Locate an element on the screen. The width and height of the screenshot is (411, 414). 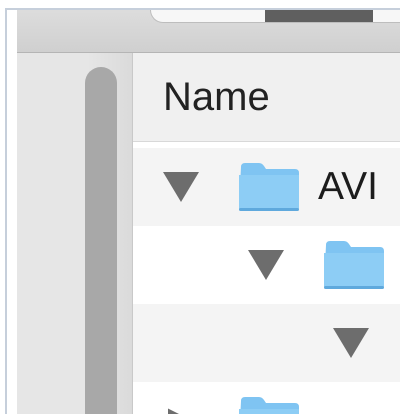
scrollbar-thumb is located at coordinates (101, 240).